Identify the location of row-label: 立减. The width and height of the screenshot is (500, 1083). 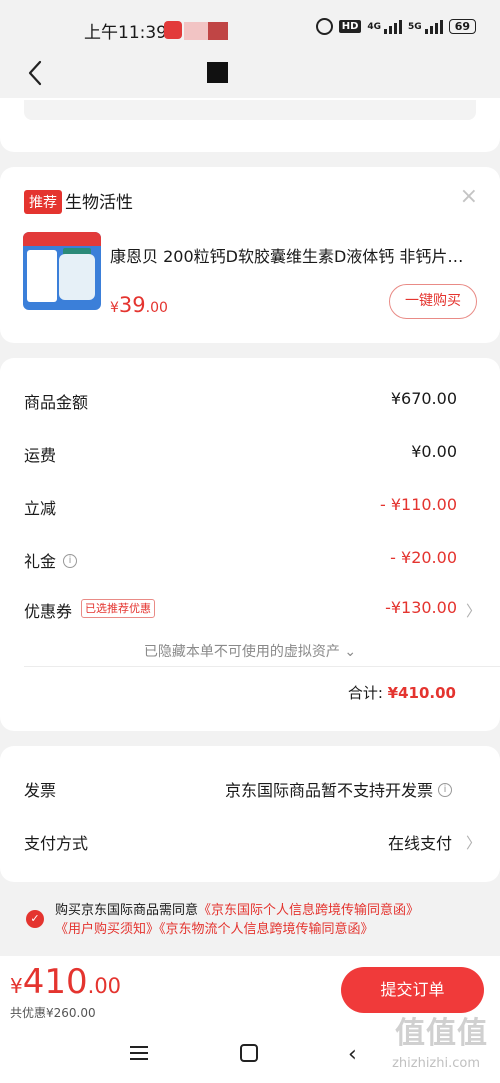
(40, 508).